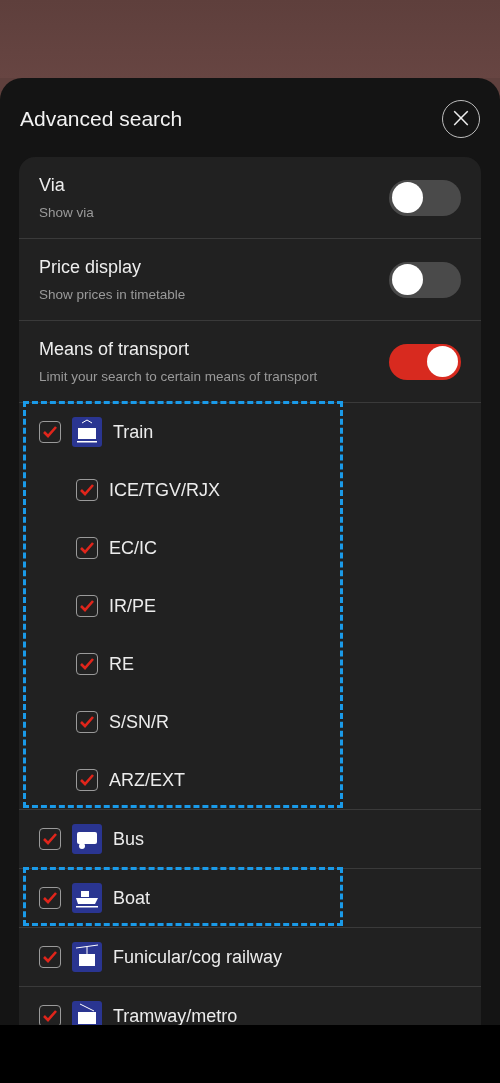 Image resolution: width=500 pixels, height=1083 pixels. I want to click on transport-label: Bus, so click(129, 839).